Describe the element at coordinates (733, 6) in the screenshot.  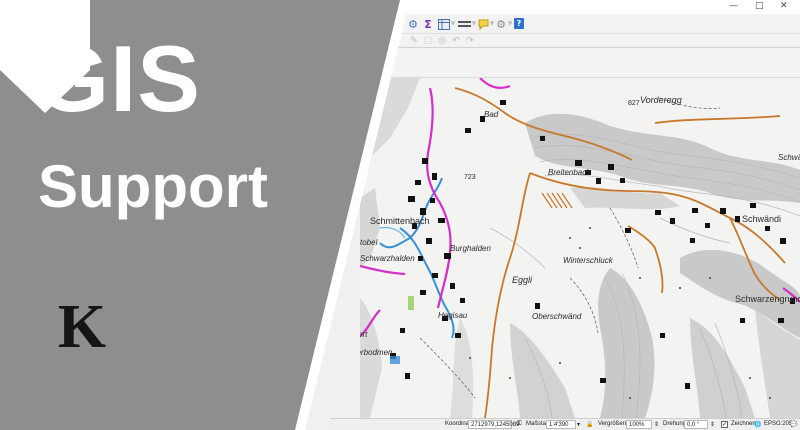
I see `minimize-button: —` at that location.